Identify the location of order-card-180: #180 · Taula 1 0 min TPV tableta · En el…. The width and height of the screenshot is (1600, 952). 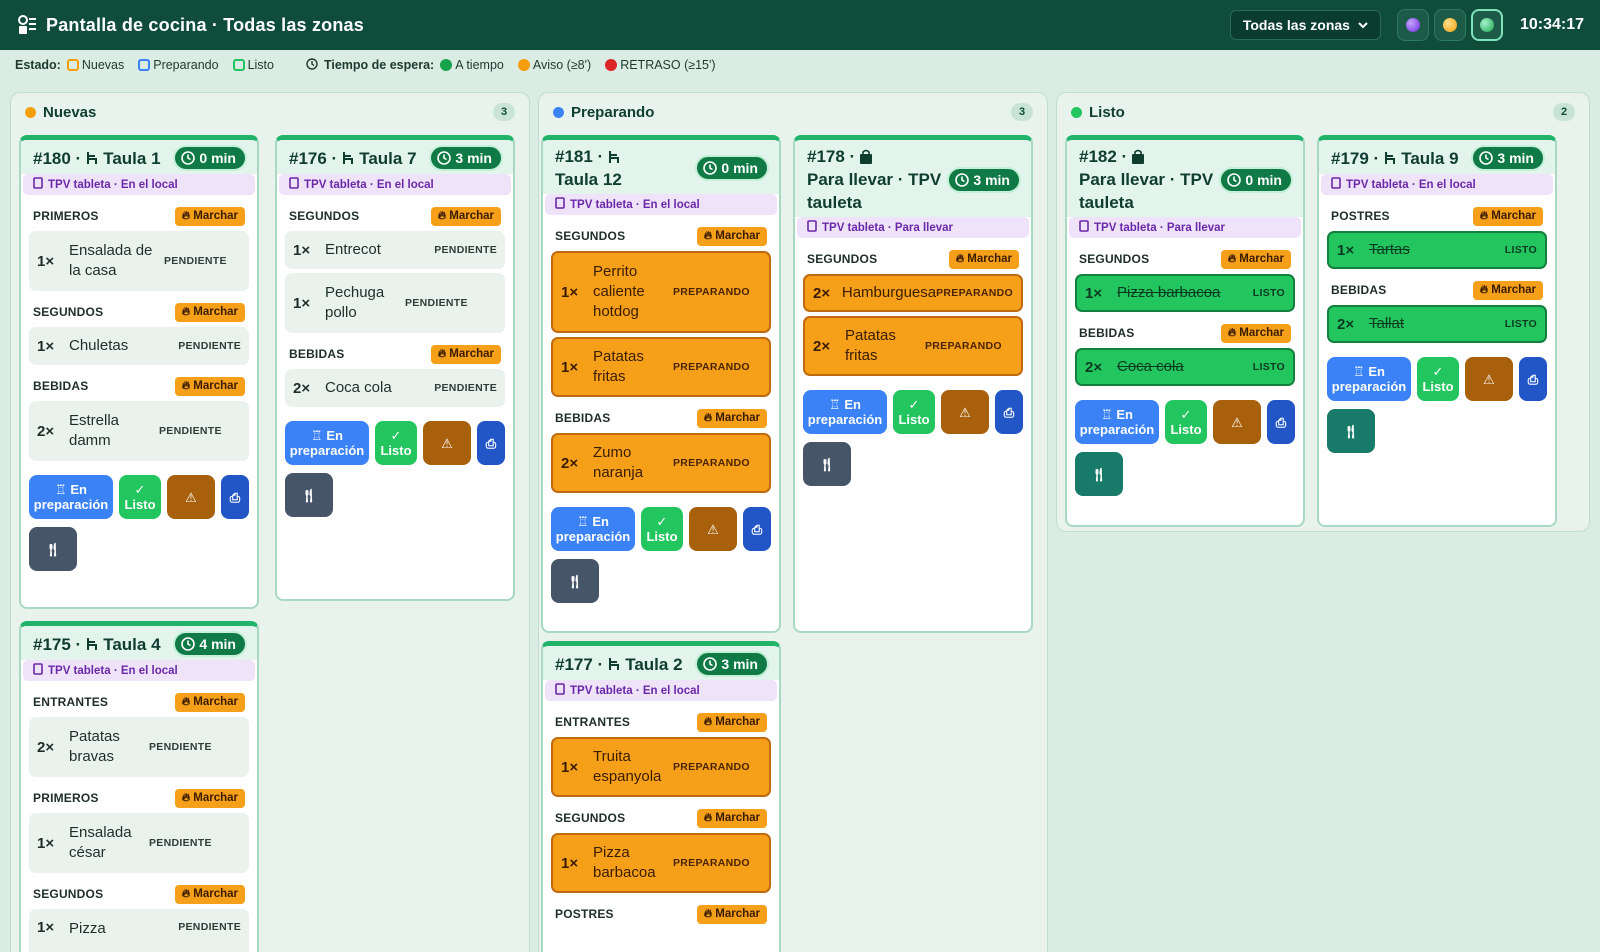
(139, 372).